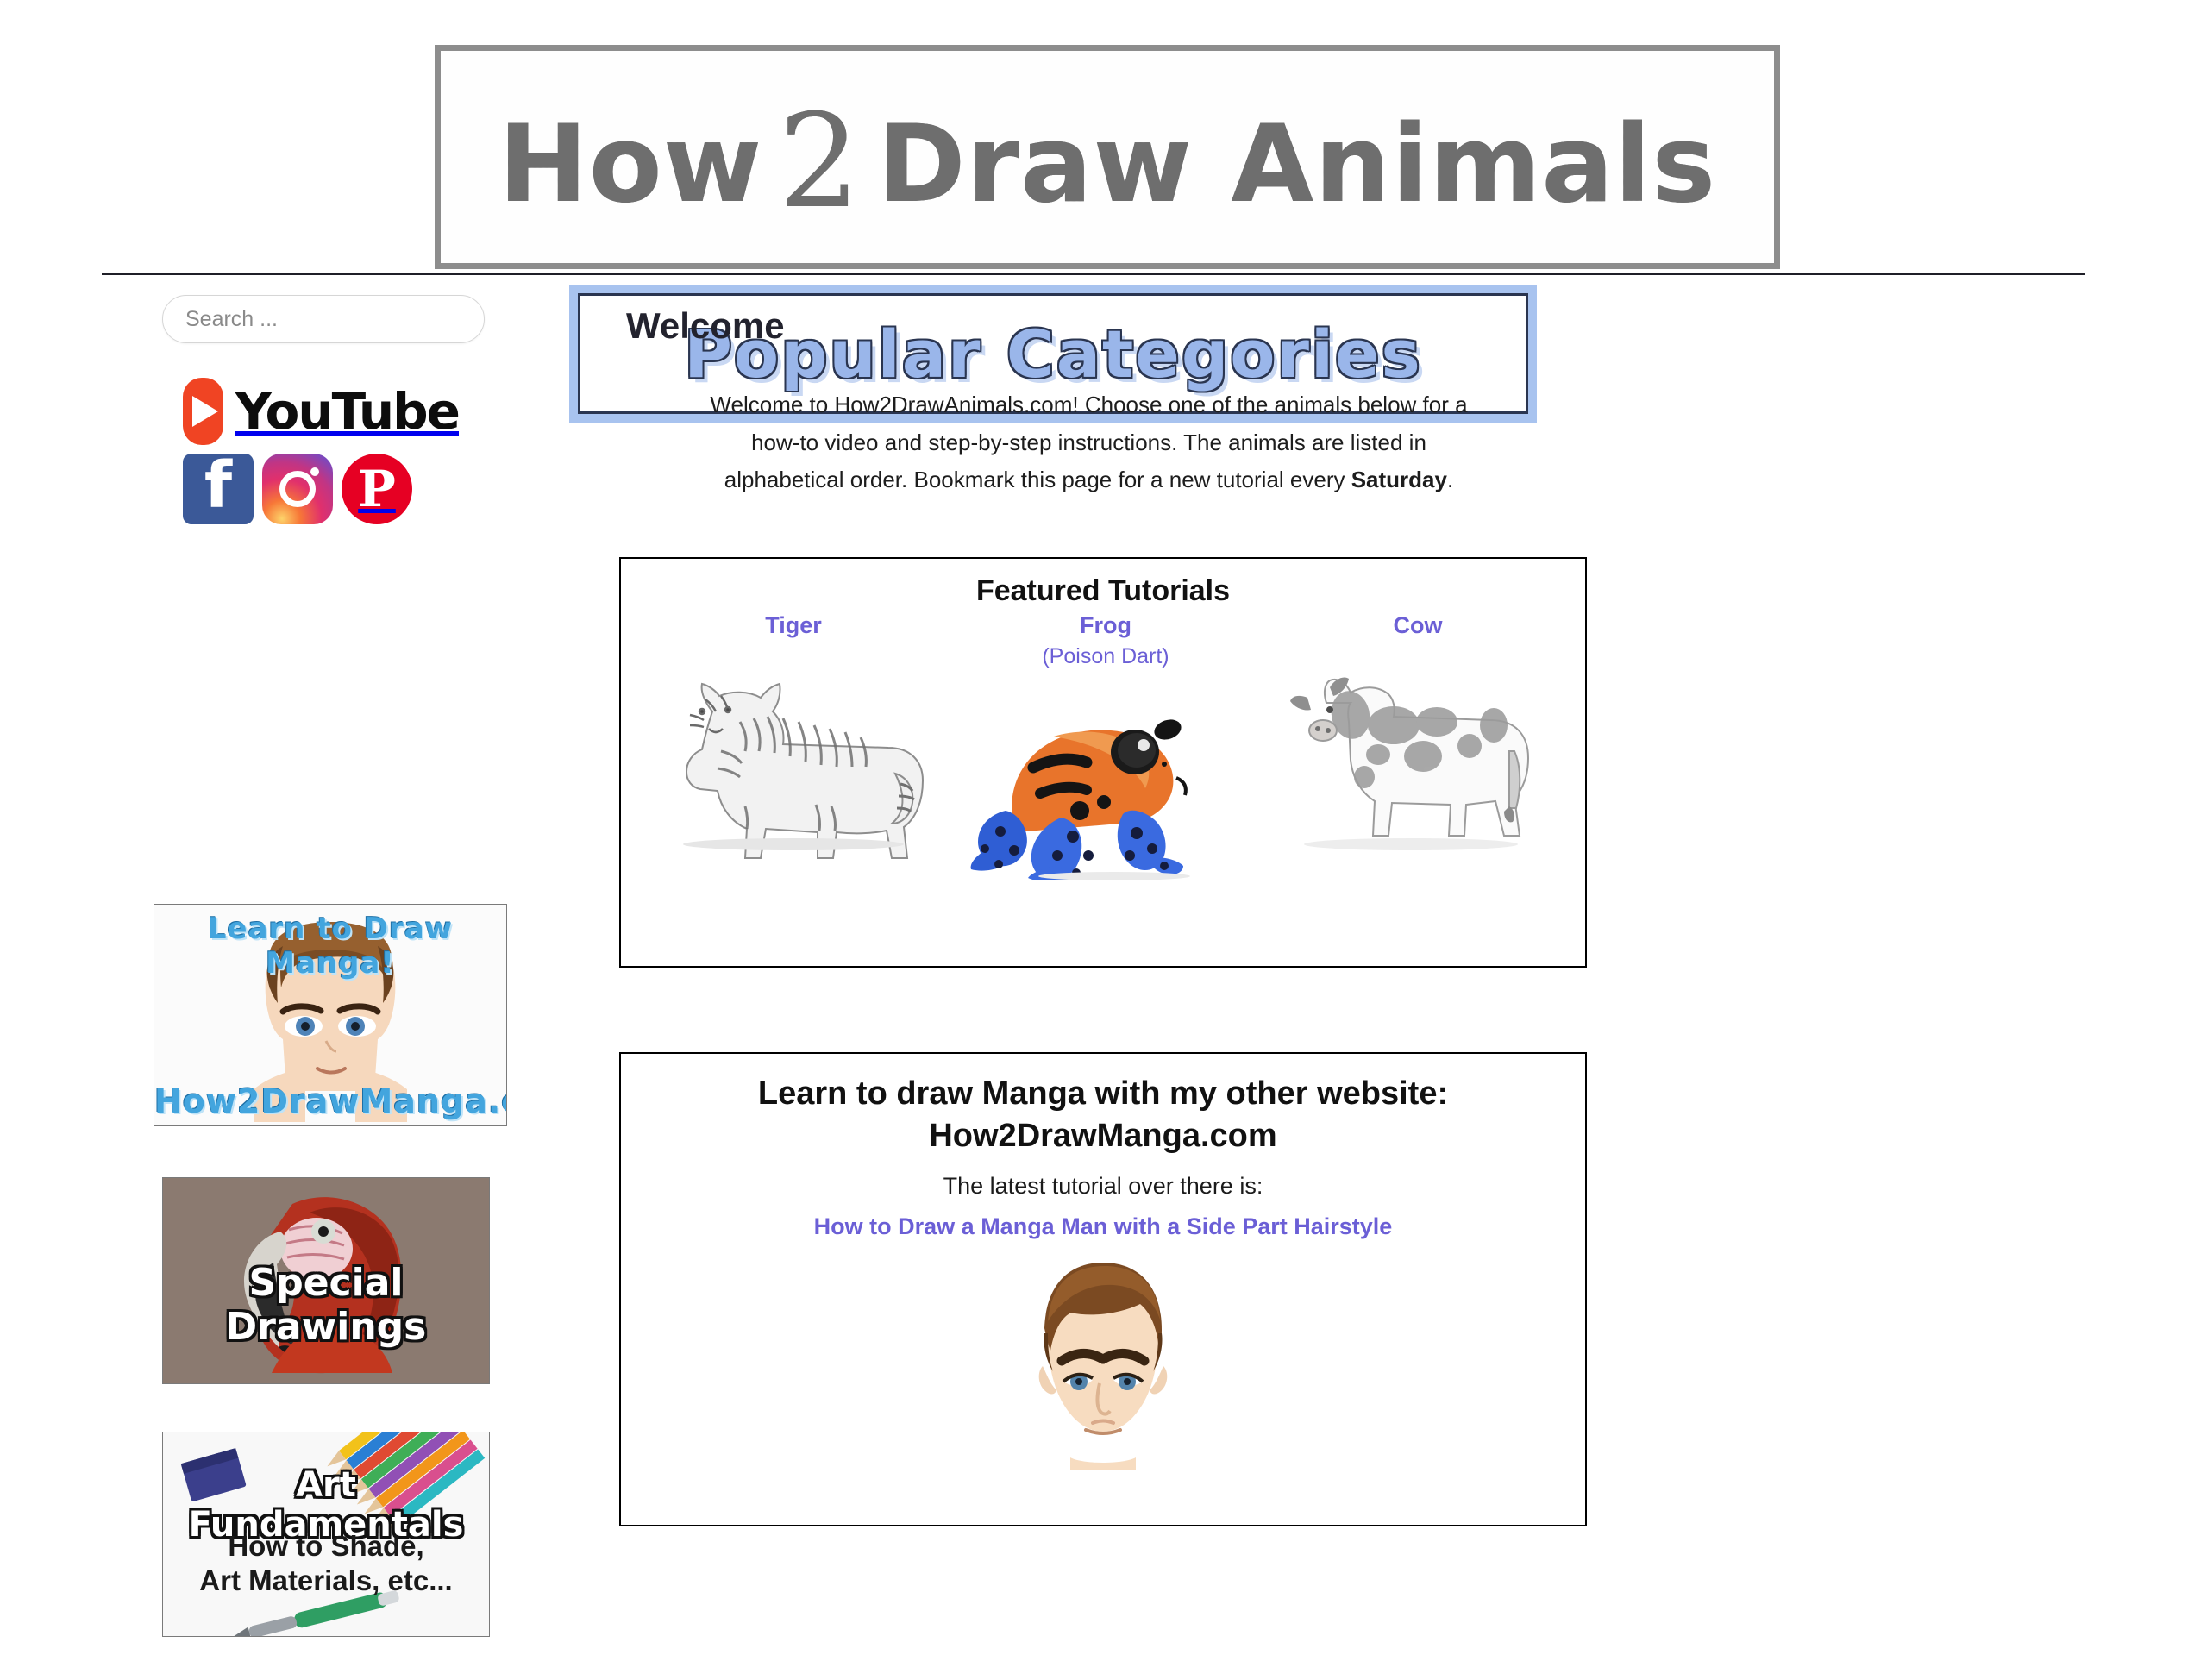  I want to click on featured-link-frog: Frog, so click(1105, 626).